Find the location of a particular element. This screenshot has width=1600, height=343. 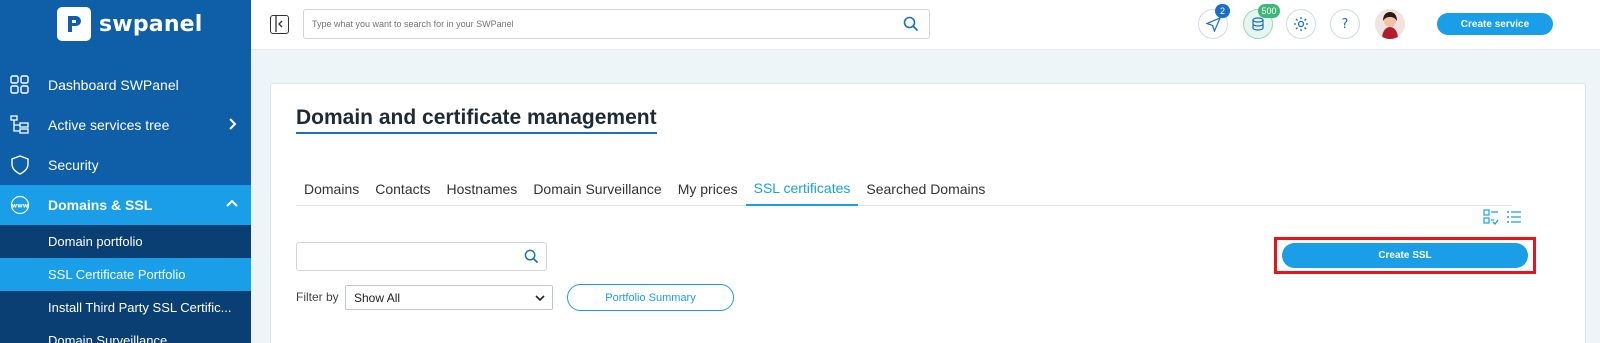

create-ssl-highlight: Create SSL is located at coordinates (1405, 255).